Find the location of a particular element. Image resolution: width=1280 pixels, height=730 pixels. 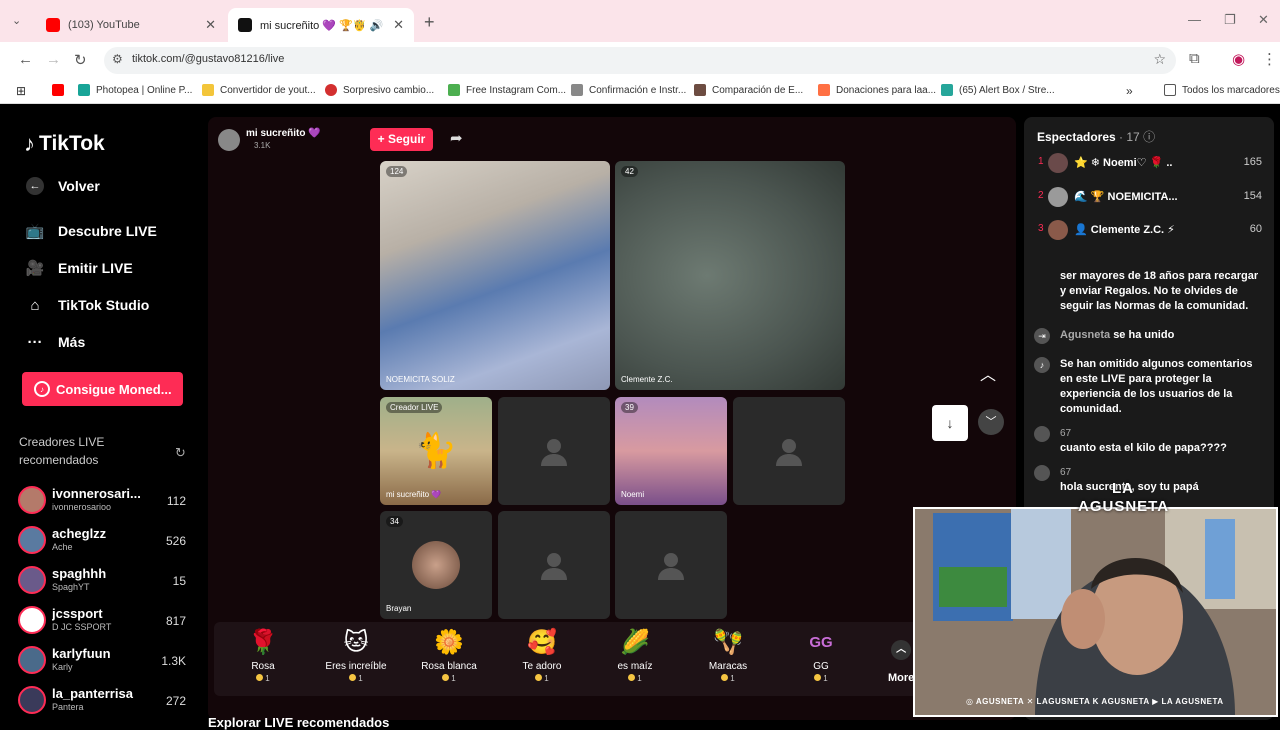

chevron-up-icon: ︿ is located at coordinates (988, 373).